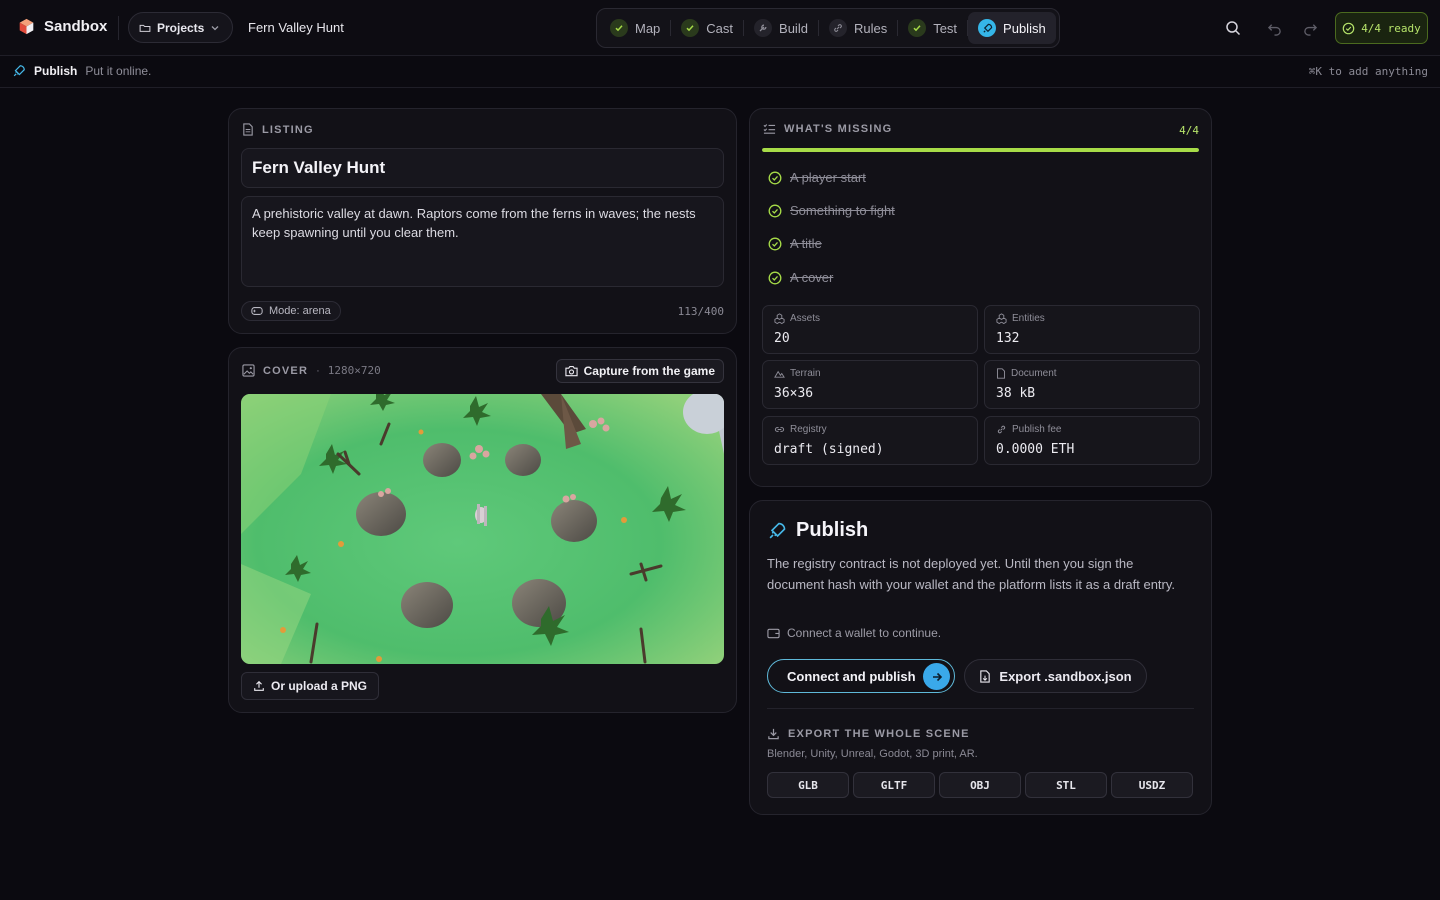  Describe the element at coordinates (829, 449) in the screenshot. I see `stat-value: draft (signed)` at that location.